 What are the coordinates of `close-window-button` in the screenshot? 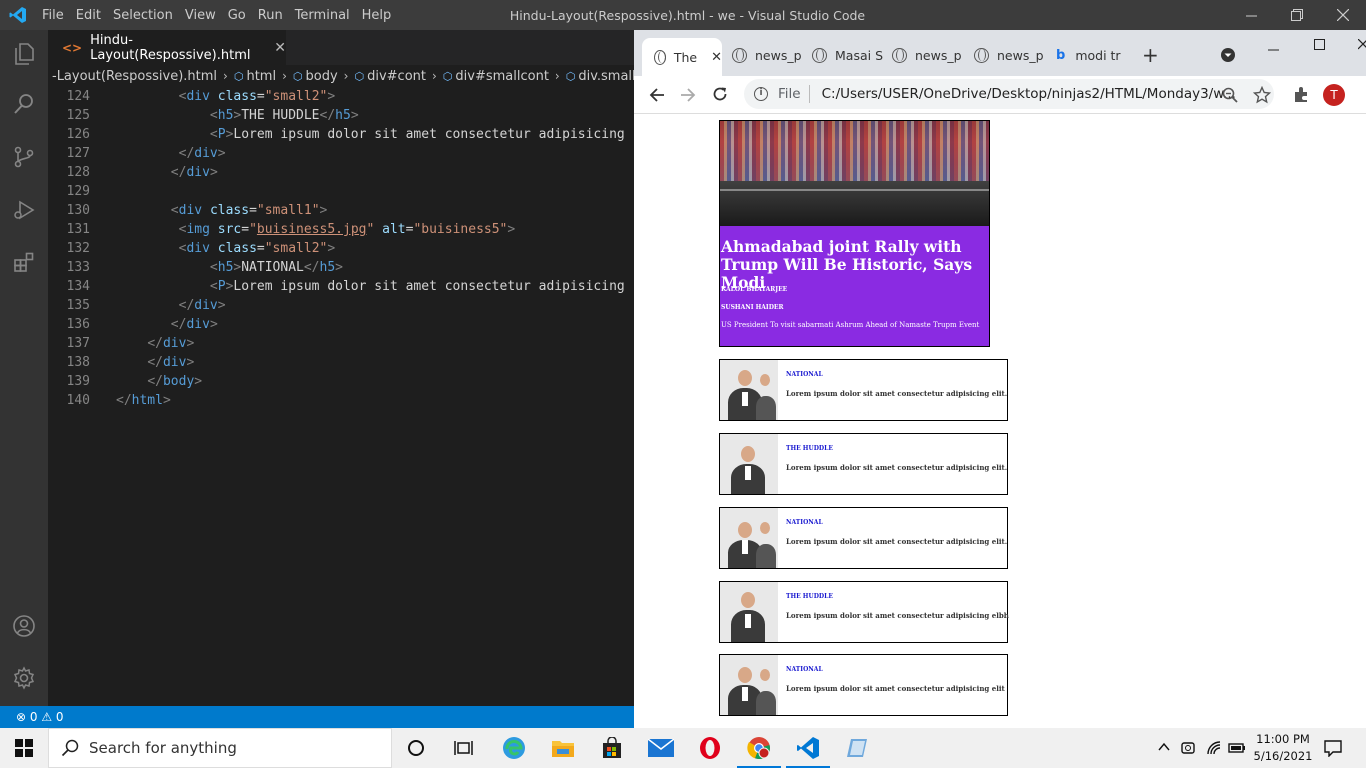 It's located at (1343, 15).